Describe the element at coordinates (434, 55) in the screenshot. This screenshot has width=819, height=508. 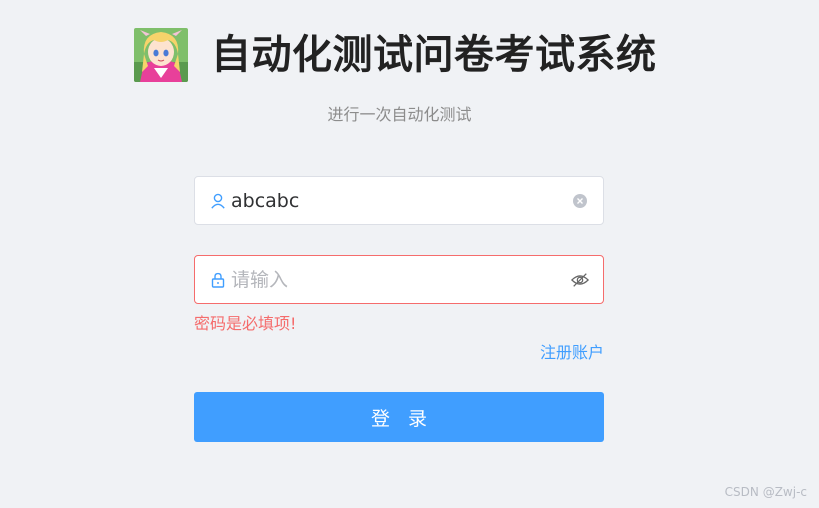
I see `page-title: 自动化测试问卷考试系统` at that location.